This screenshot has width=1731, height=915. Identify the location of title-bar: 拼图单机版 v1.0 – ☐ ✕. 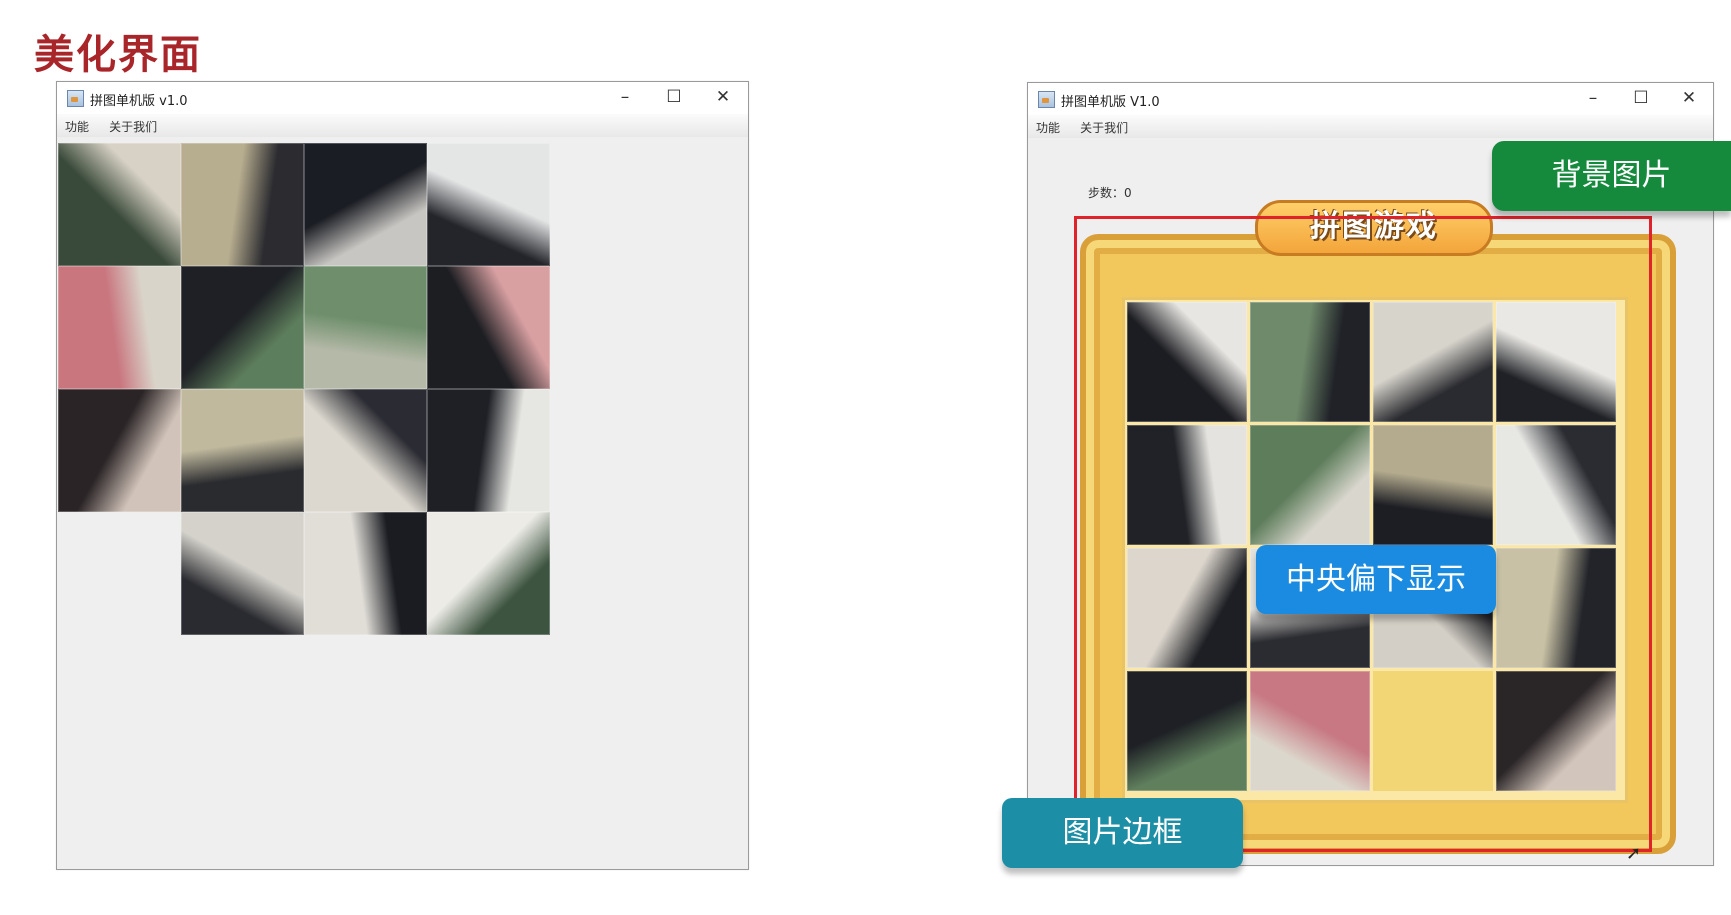
(402, 98).